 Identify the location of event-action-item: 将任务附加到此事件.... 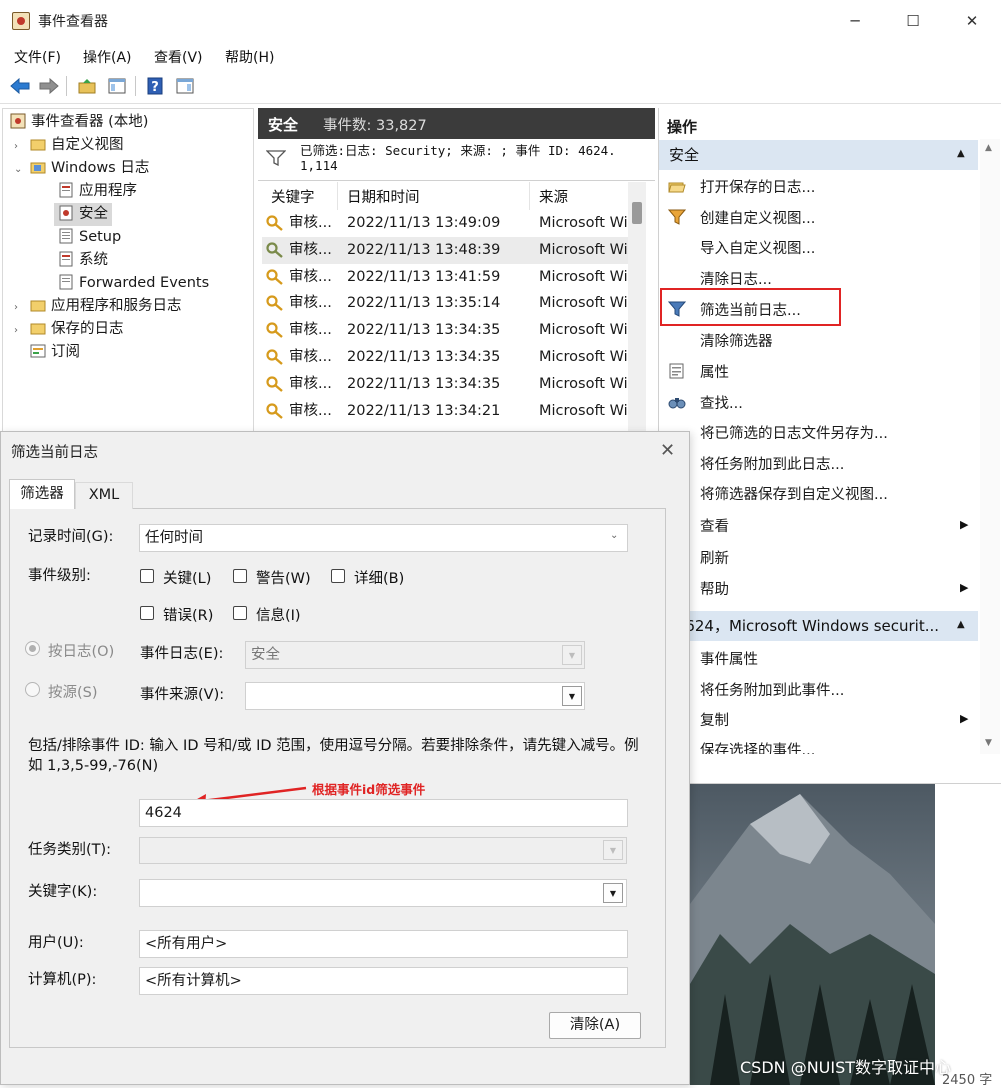
(772, 689).